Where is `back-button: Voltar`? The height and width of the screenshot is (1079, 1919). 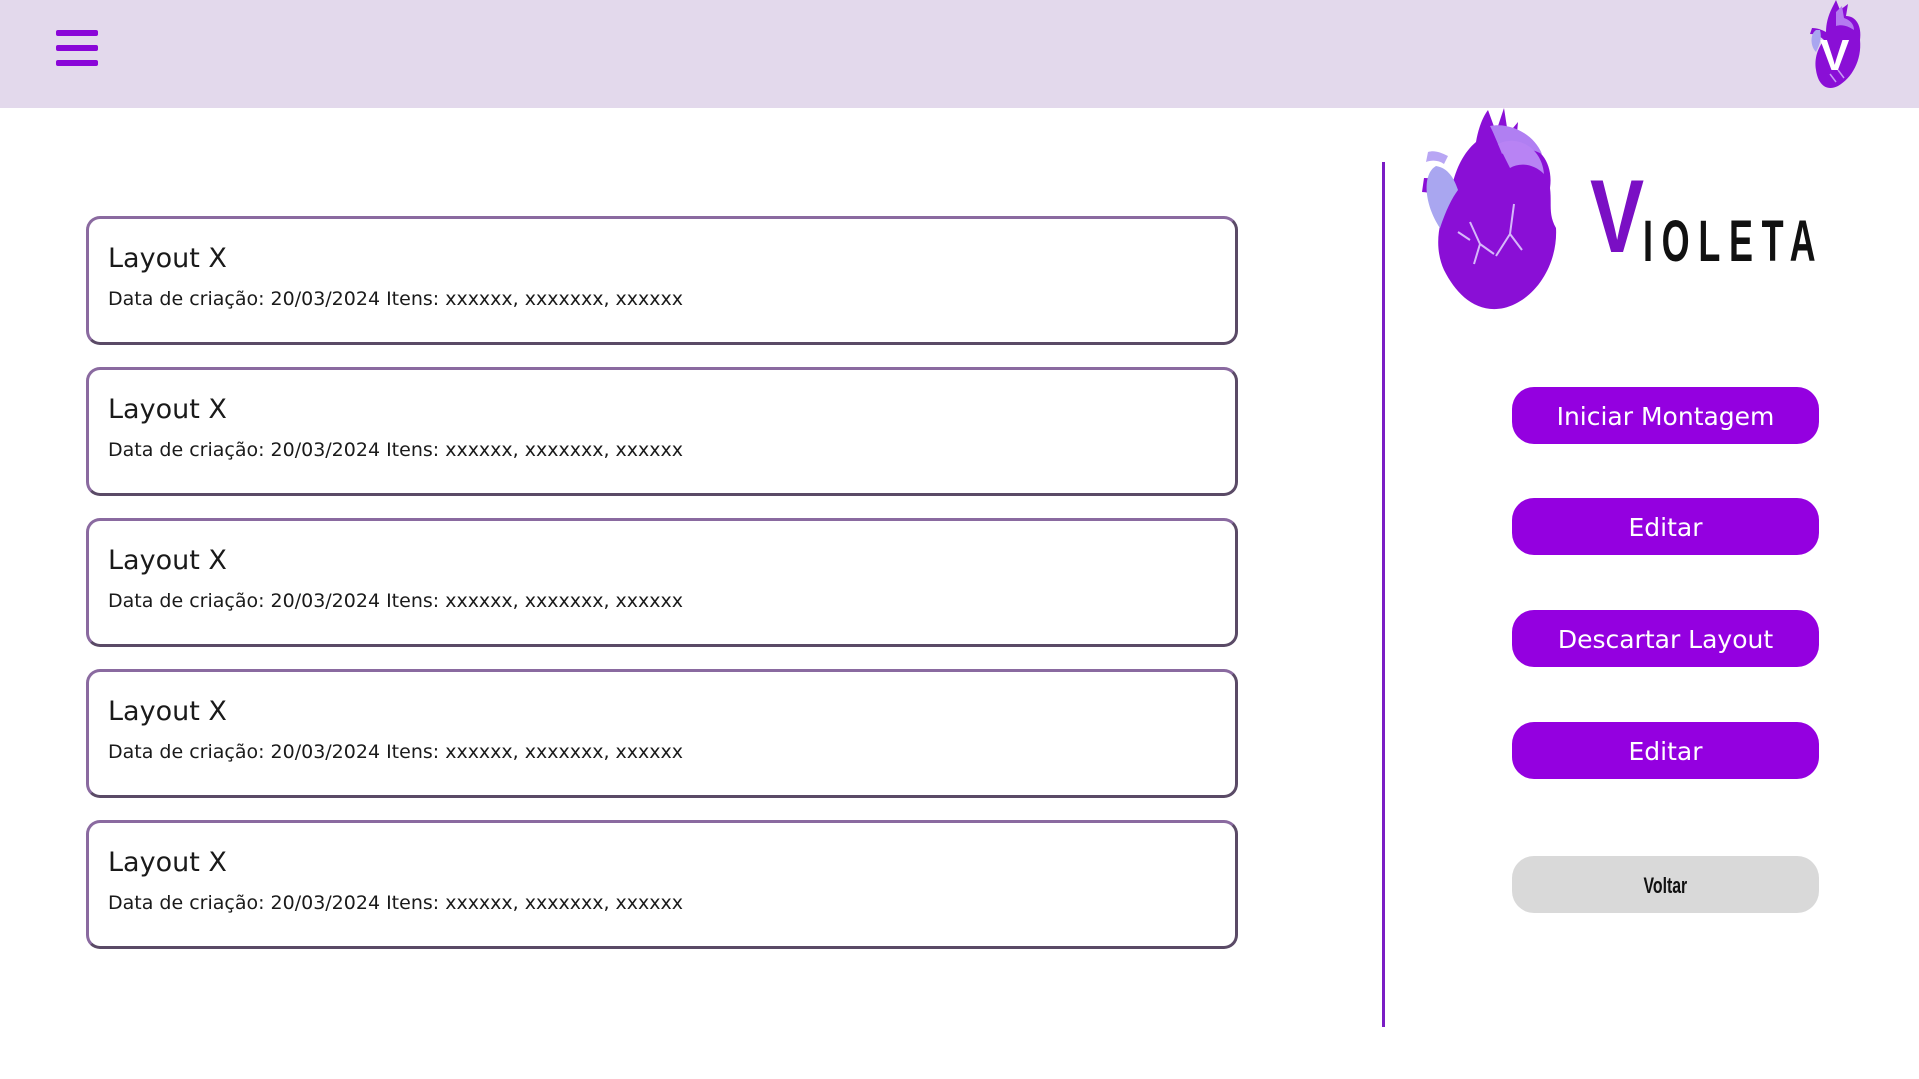 back-button: Voltar is located at coordinates (1665, 884).